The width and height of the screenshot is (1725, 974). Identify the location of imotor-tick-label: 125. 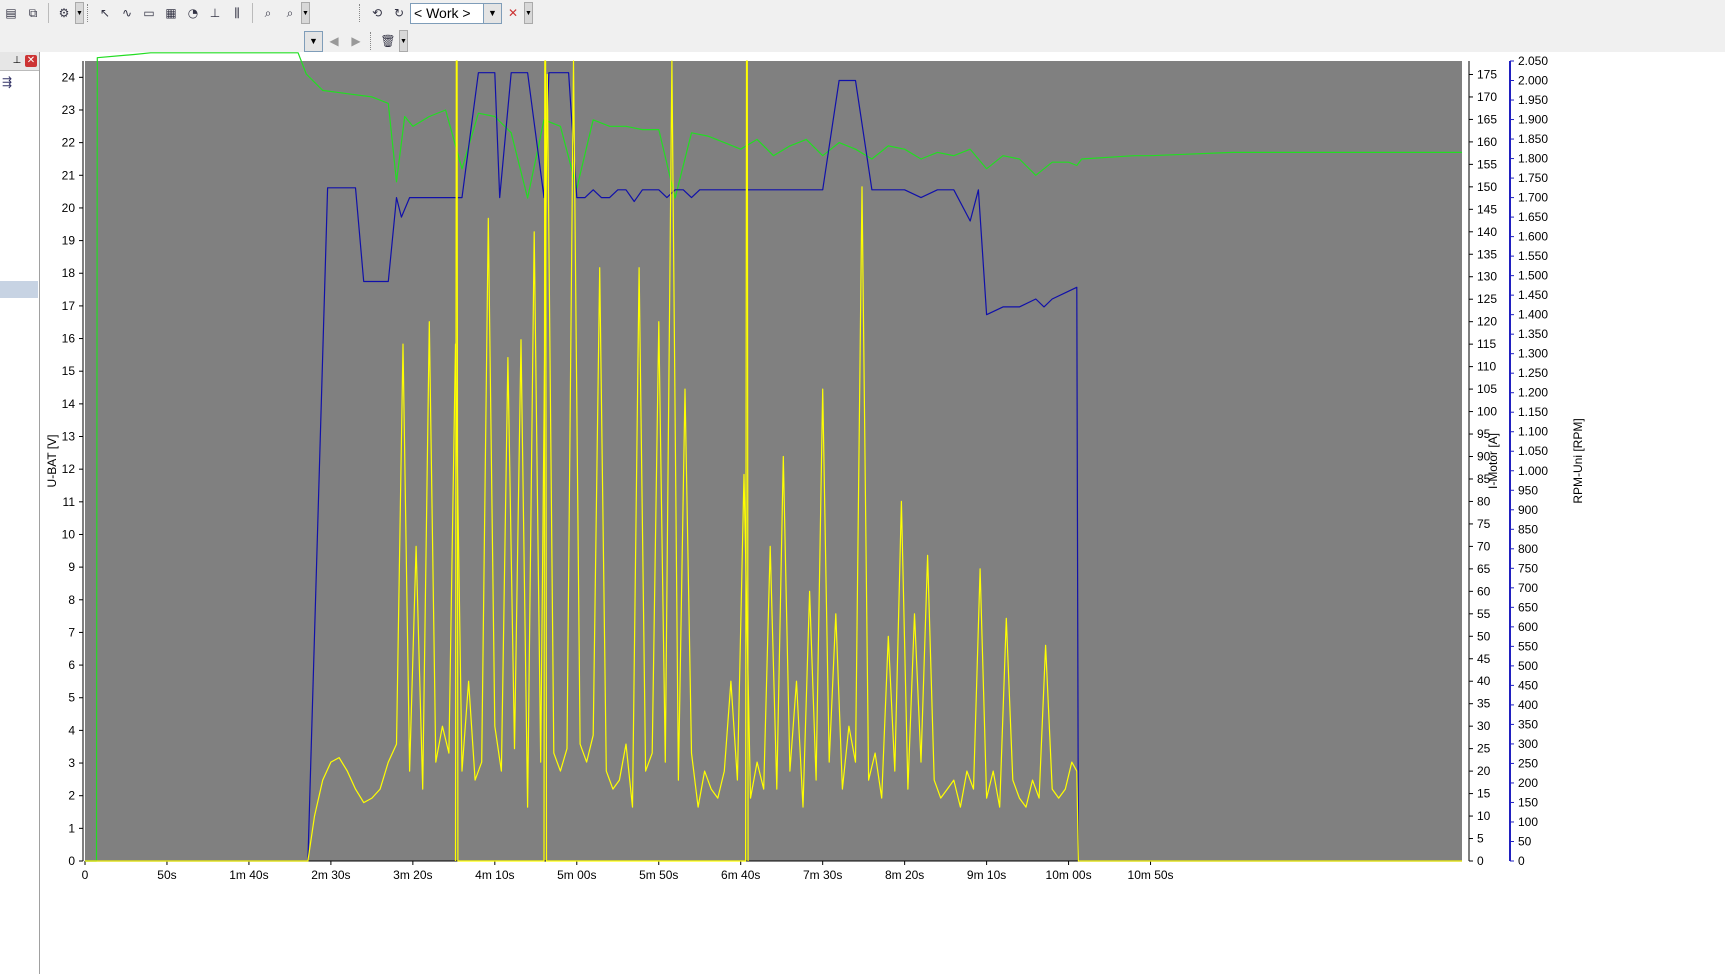
(1487, 299).